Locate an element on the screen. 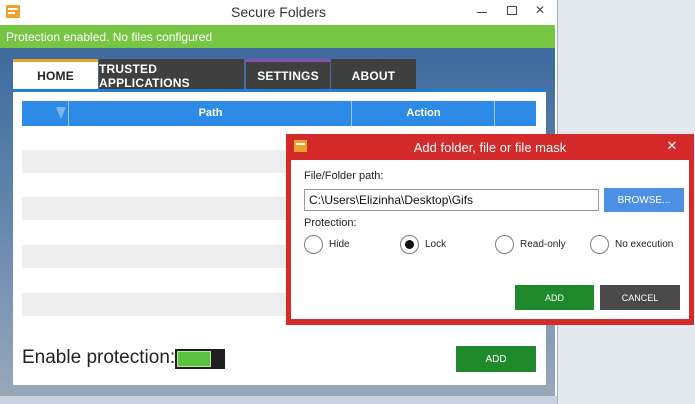 This screenshot has height=404, width=695. title-bar: Secure Folders ✕ is located at coordinates (278, 12).